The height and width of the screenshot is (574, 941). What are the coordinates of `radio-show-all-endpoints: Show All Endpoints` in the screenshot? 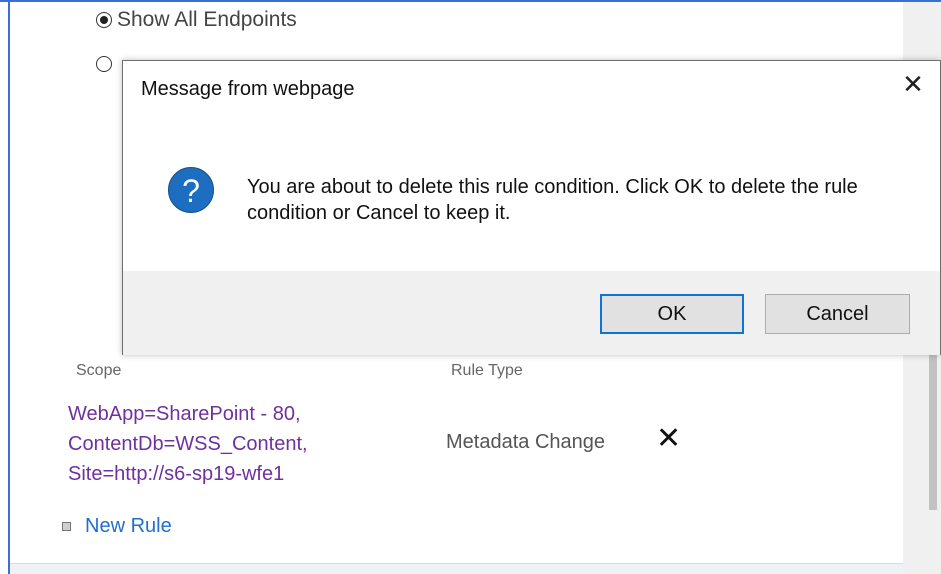 It's located at (196, 20).